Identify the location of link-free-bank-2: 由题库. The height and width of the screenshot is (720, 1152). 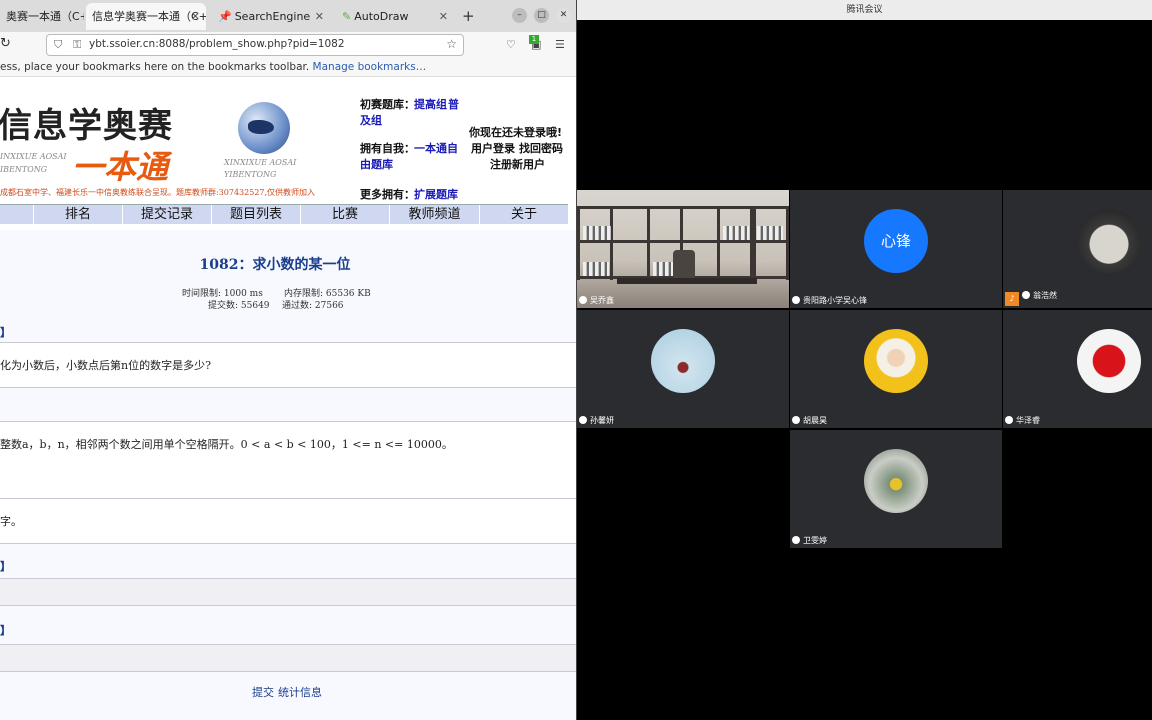
(376, 164).